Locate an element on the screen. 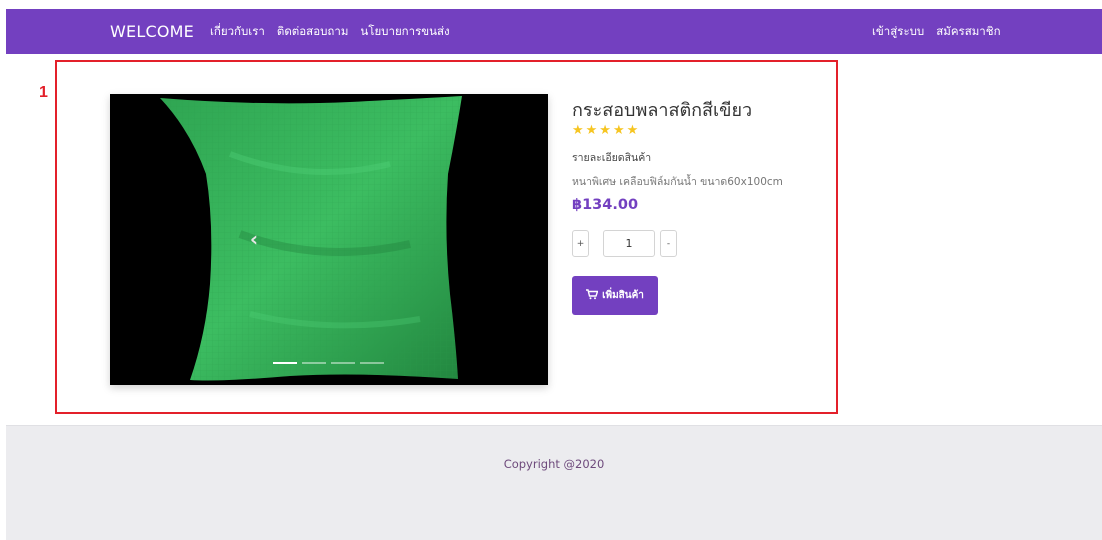  annotation-number: 1 is located at coordinates (43, 92).